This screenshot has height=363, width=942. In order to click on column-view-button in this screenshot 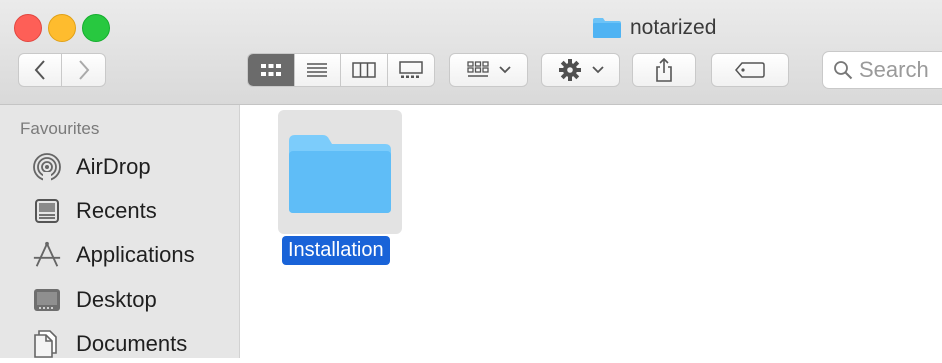, I will do `click(364, 70)`.